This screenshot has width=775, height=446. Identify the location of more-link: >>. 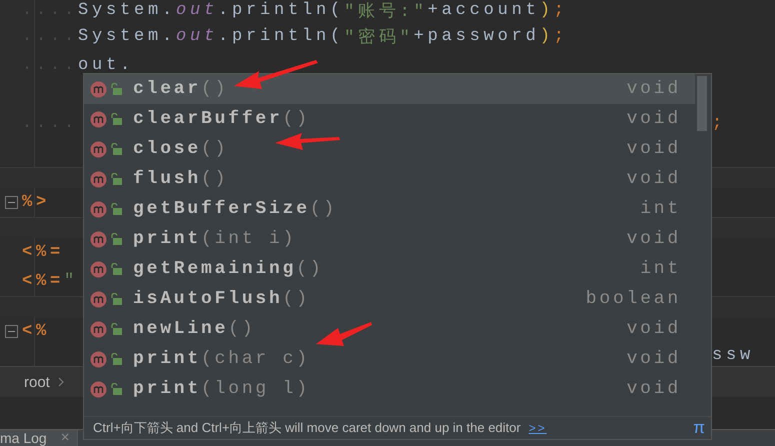
(537, 428).